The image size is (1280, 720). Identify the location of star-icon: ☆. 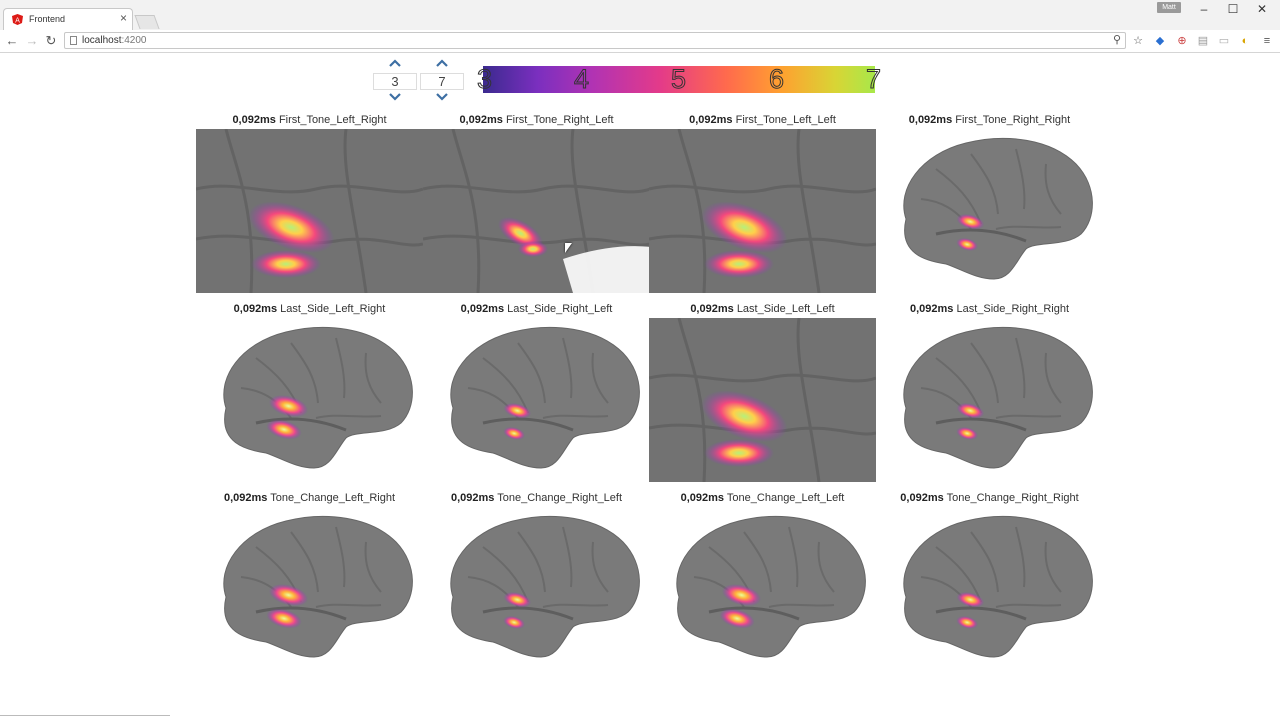
(1138, 41).